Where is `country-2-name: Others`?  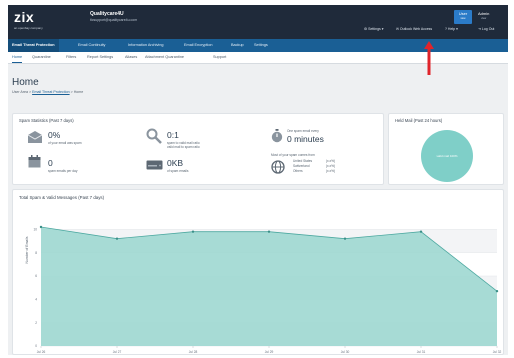
country-2-name: Others is located at coordinates (298, 171).